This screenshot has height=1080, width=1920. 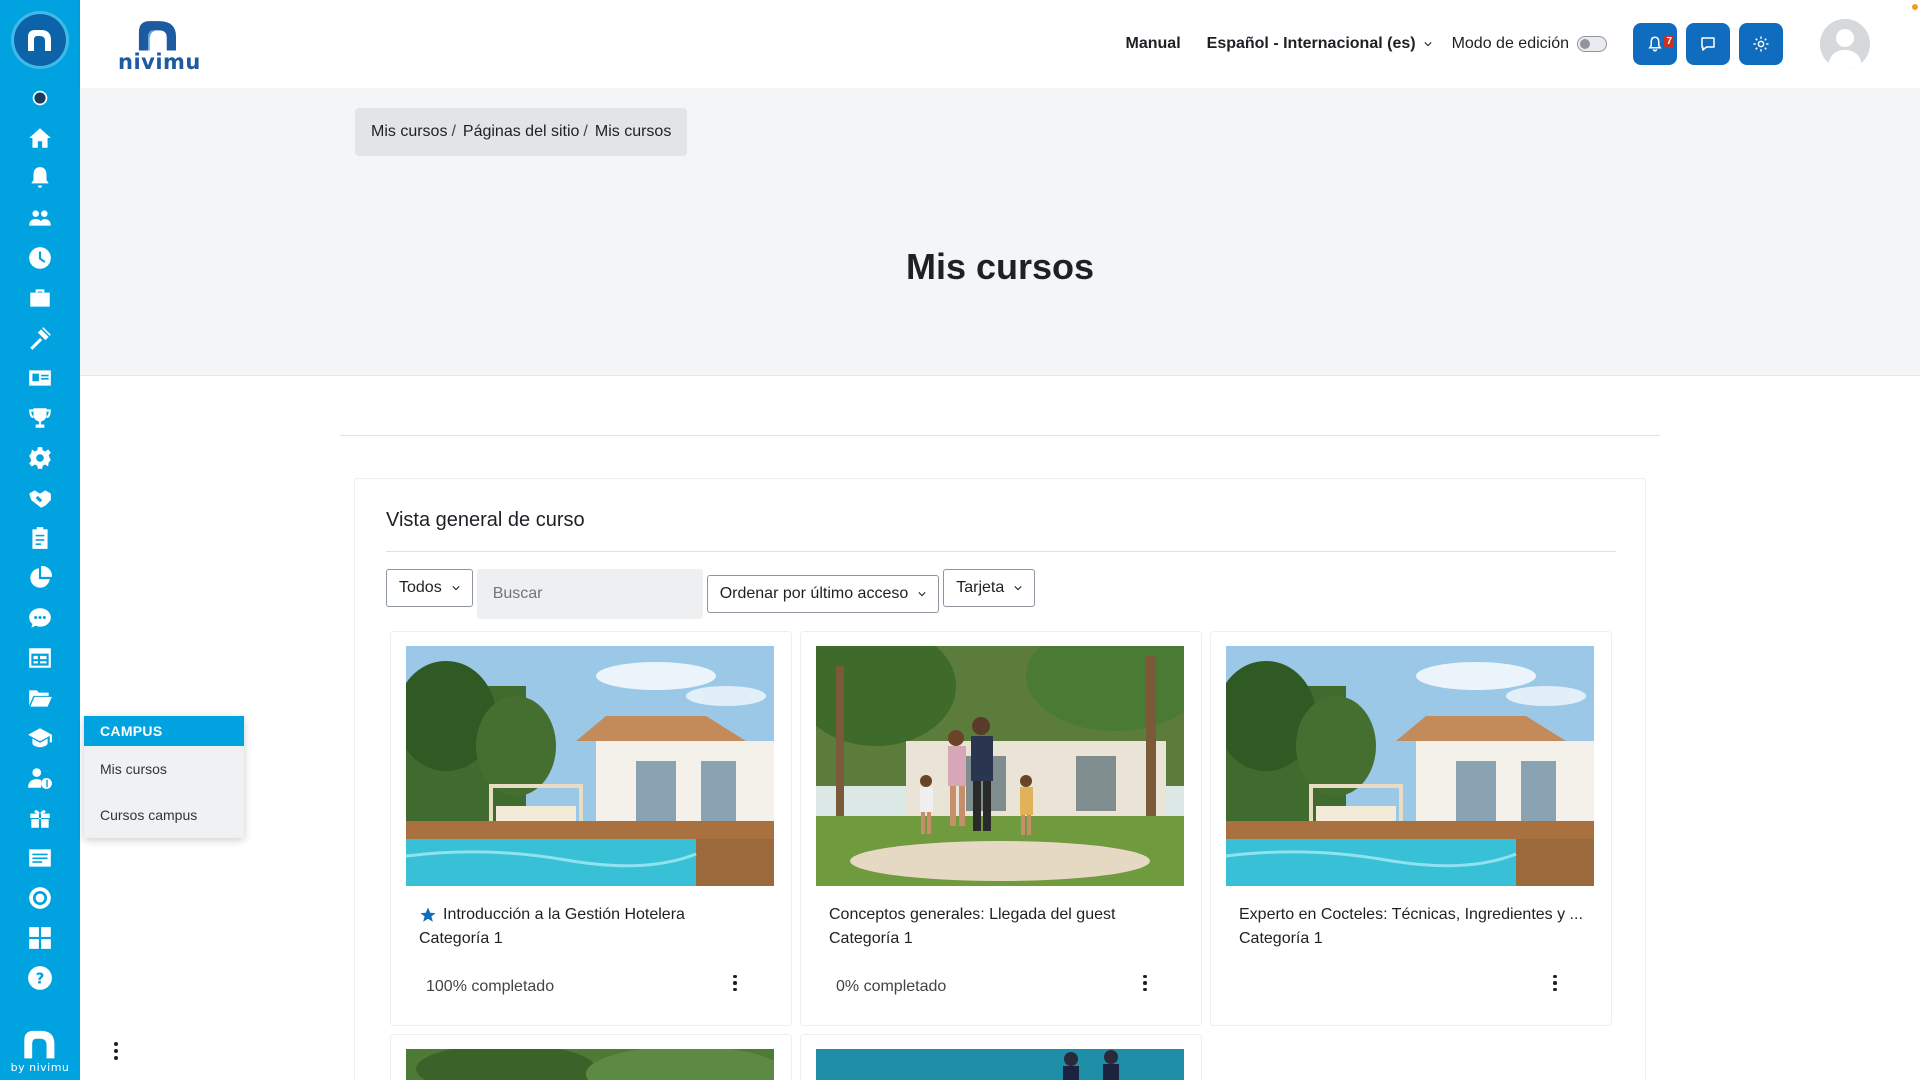 I want to click on rail-icon-list: ?, so click(x=40, y=538).